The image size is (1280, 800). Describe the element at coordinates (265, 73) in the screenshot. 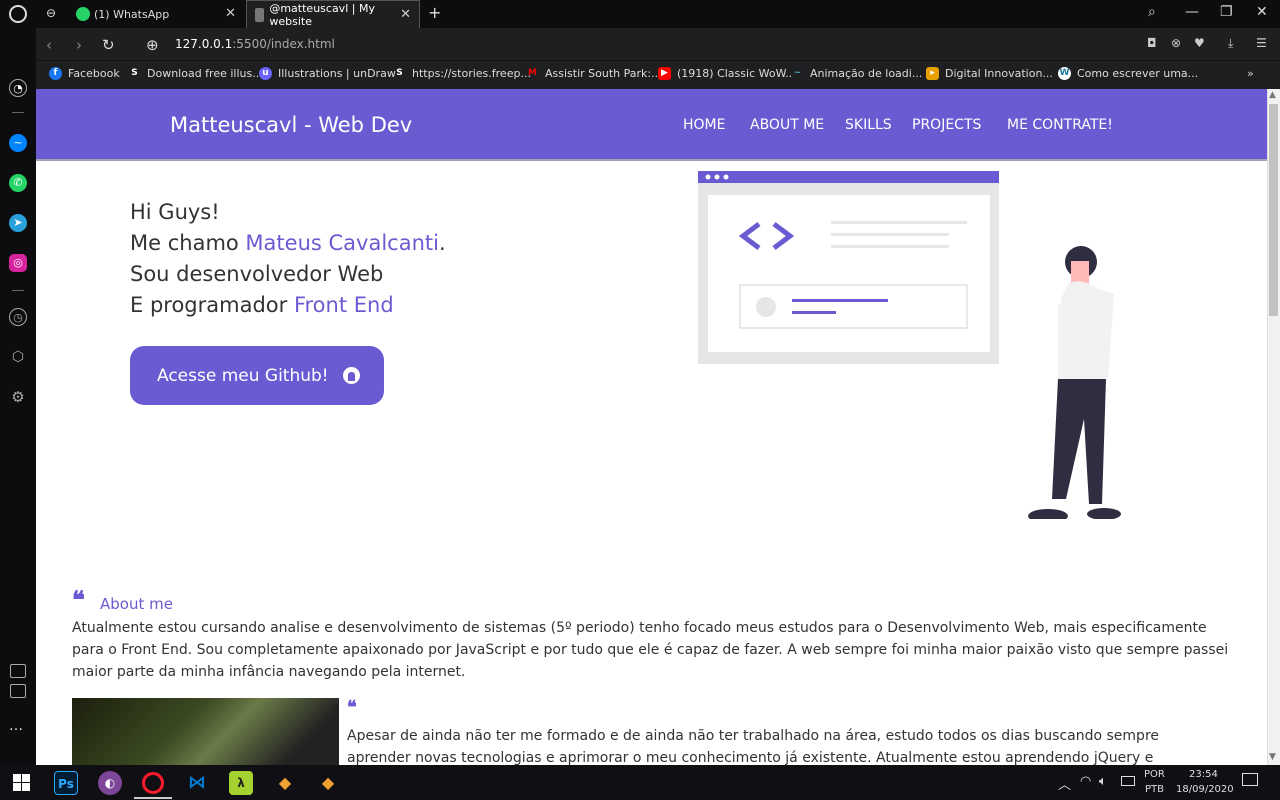

I see `undraw-icon: u` at that location.